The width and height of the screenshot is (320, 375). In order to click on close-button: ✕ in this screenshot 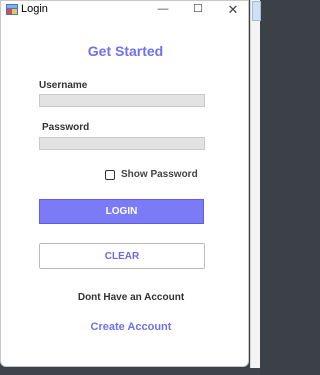, I will do `click(233, 10)`.